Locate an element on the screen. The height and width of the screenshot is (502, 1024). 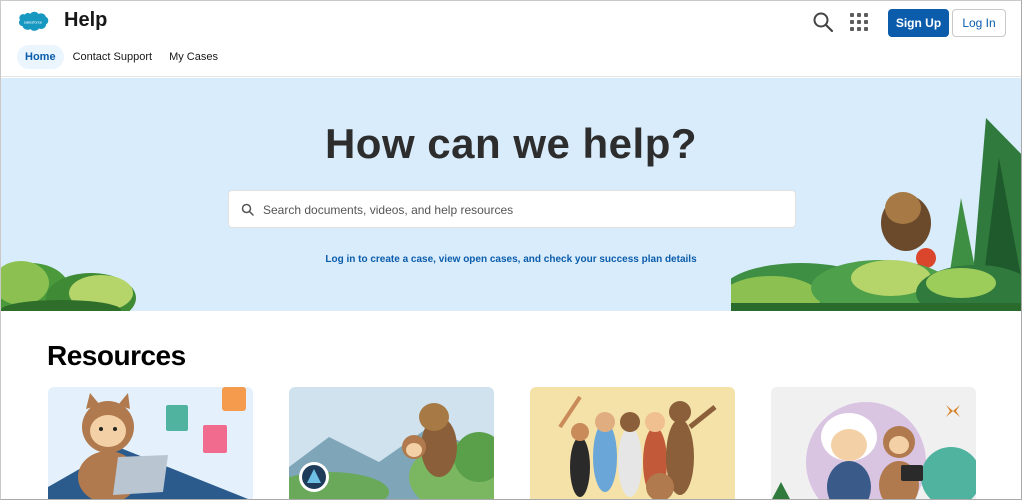
logo-text: salesforce is located at coordinates (33, 22).